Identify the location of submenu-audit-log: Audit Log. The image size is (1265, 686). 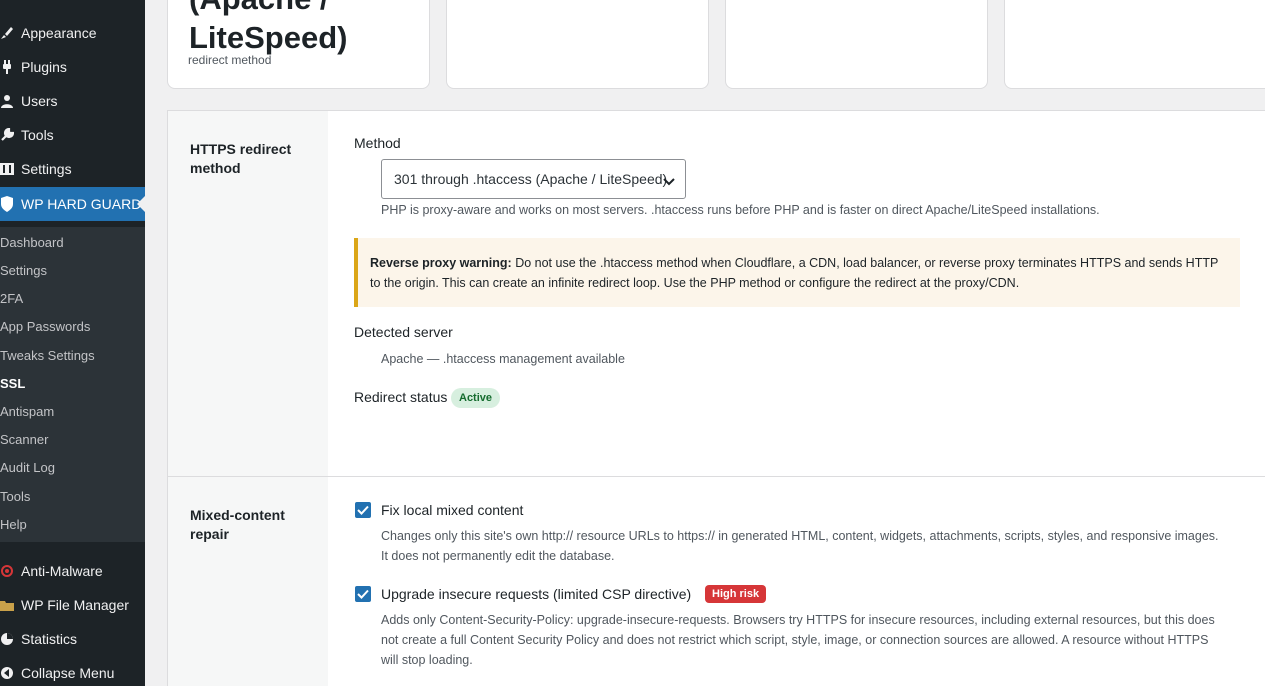
(27, 467).